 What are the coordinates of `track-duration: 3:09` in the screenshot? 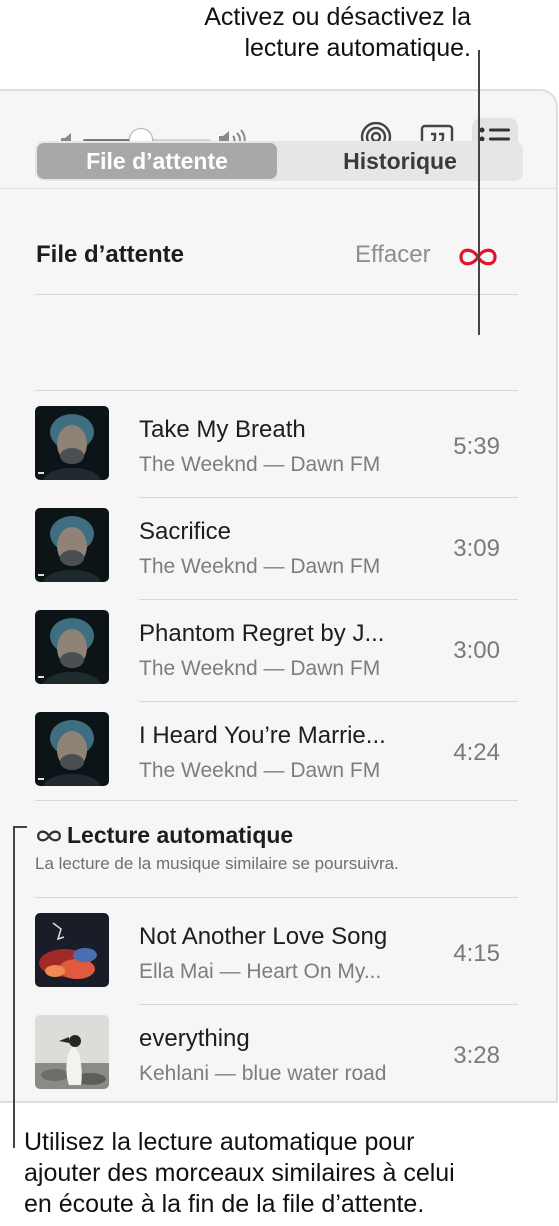 It's located at (476, 548).